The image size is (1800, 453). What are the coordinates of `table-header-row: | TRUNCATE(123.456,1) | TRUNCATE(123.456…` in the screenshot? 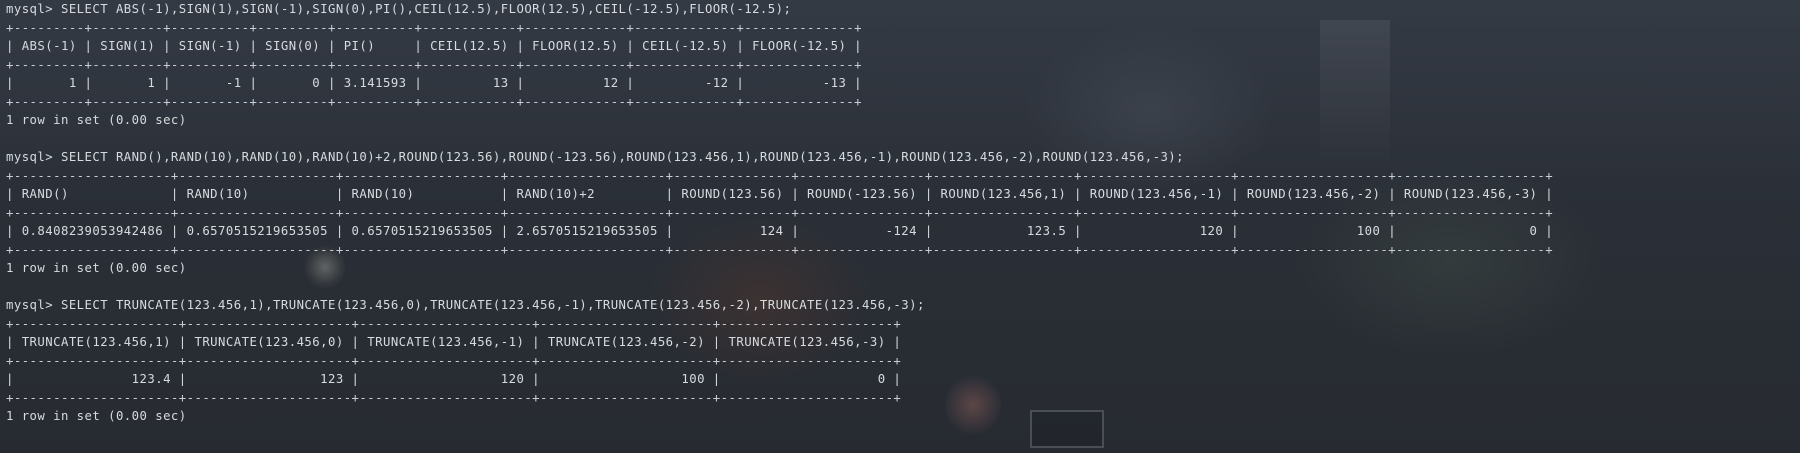 It's located at (454, 342).